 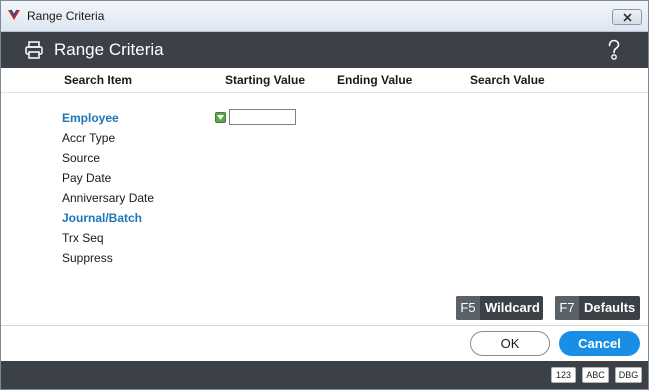 I want to click on debug-button: DBG, so click(x=628, y=375).